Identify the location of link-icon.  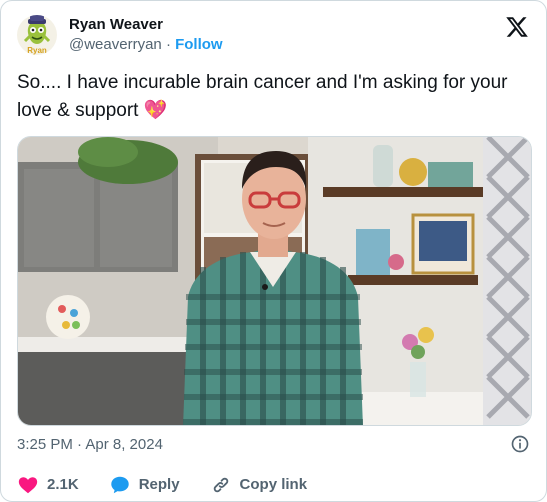
(220, 485).